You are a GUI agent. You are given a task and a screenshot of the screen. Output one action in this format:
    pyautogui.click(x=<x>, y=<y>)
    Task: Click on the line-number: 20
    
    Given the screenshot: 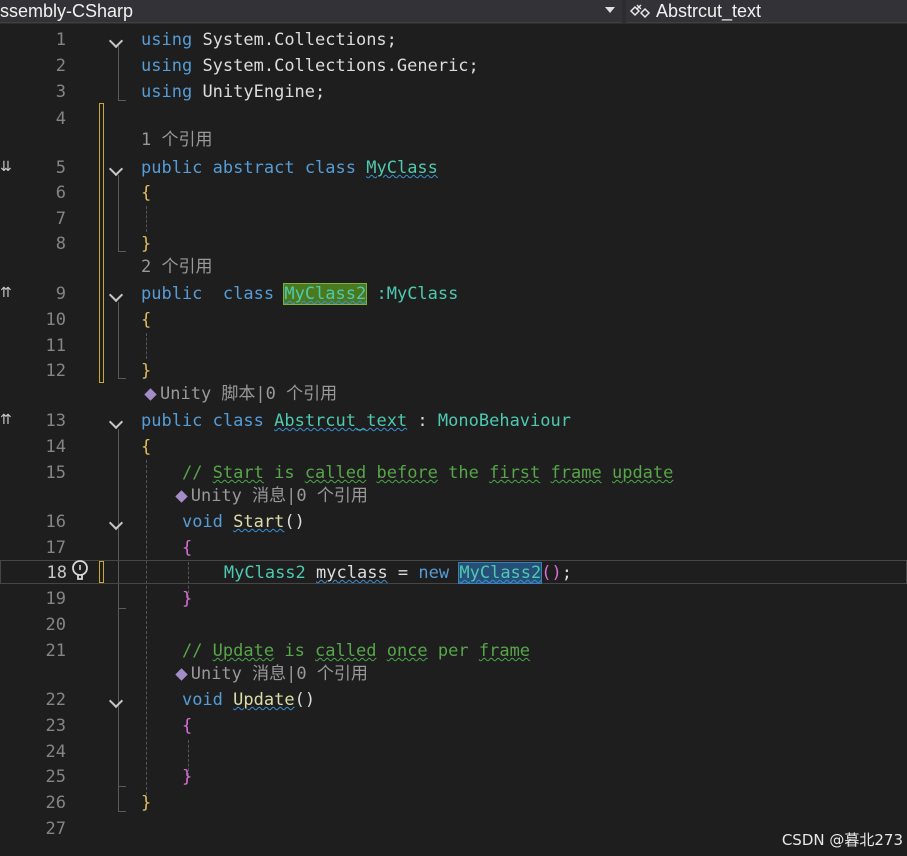 What is the action you would take?
    pyautogui.click(x=55, y=625)
    